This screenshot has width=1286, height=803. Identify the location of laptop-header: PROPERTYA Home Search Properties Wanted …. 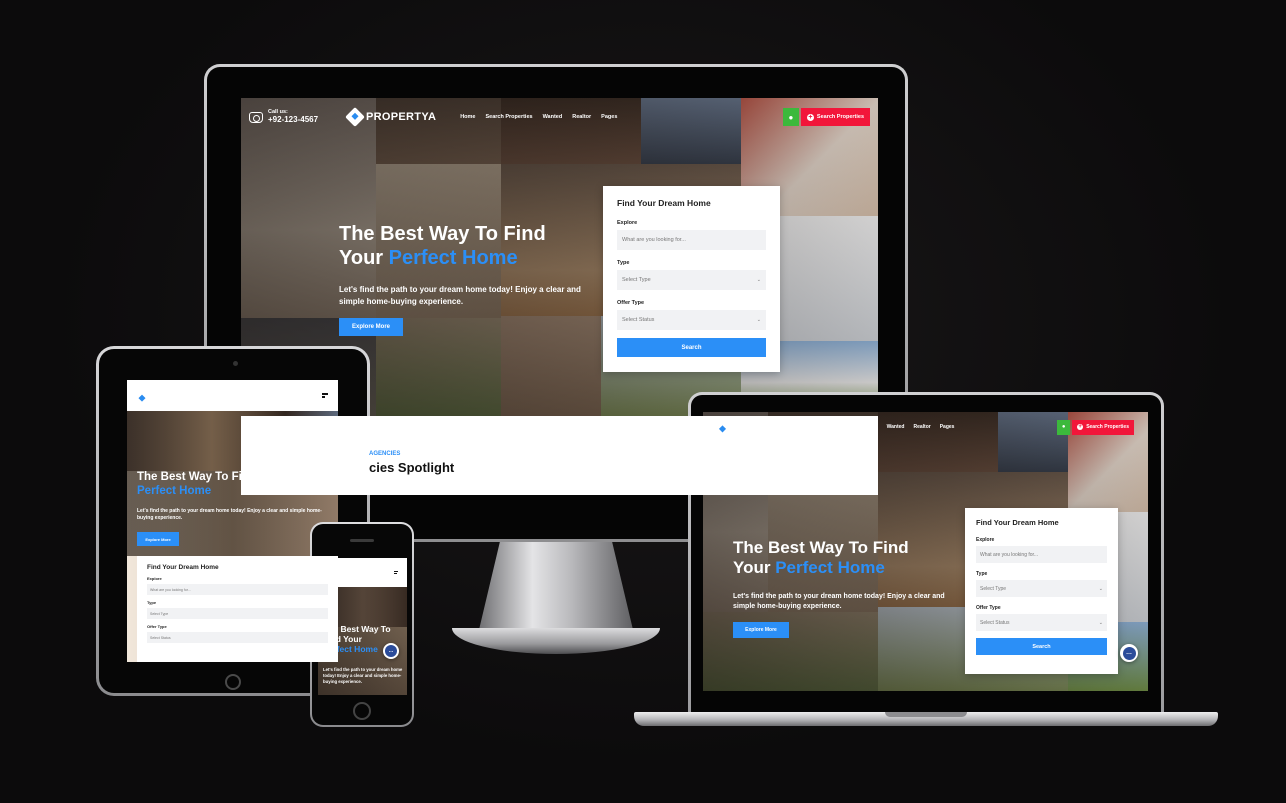
(925, 427).